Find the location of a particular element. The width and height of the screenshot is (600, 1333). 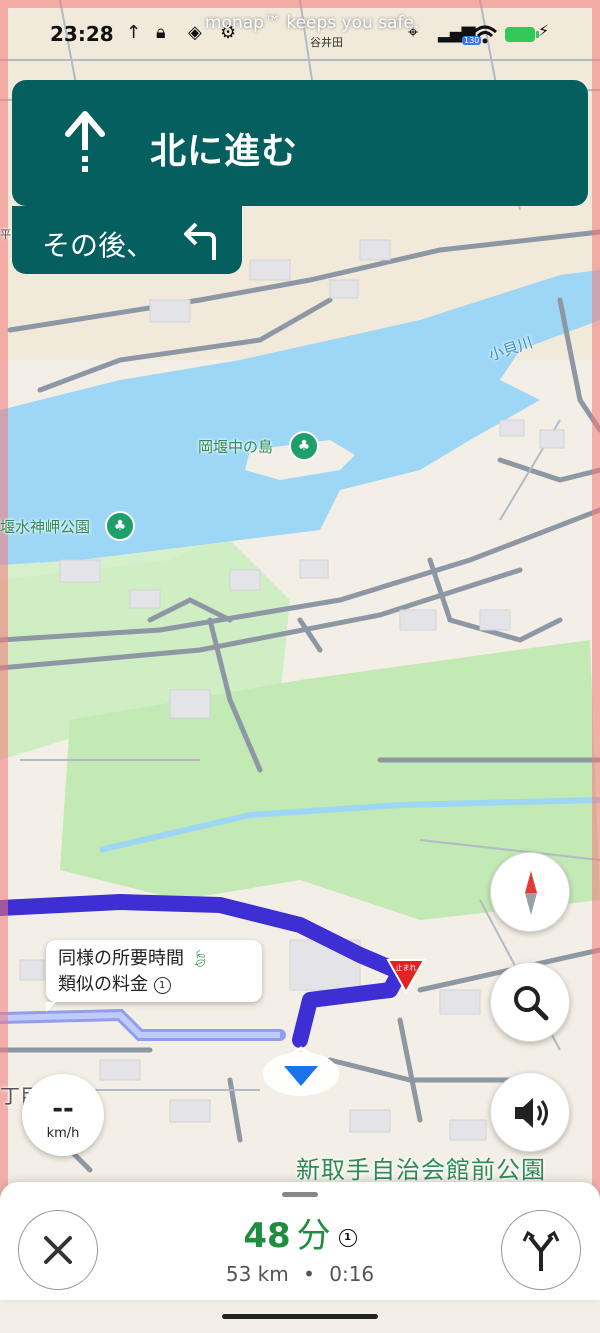

wifi-icon is located at coordinates (485, 34).